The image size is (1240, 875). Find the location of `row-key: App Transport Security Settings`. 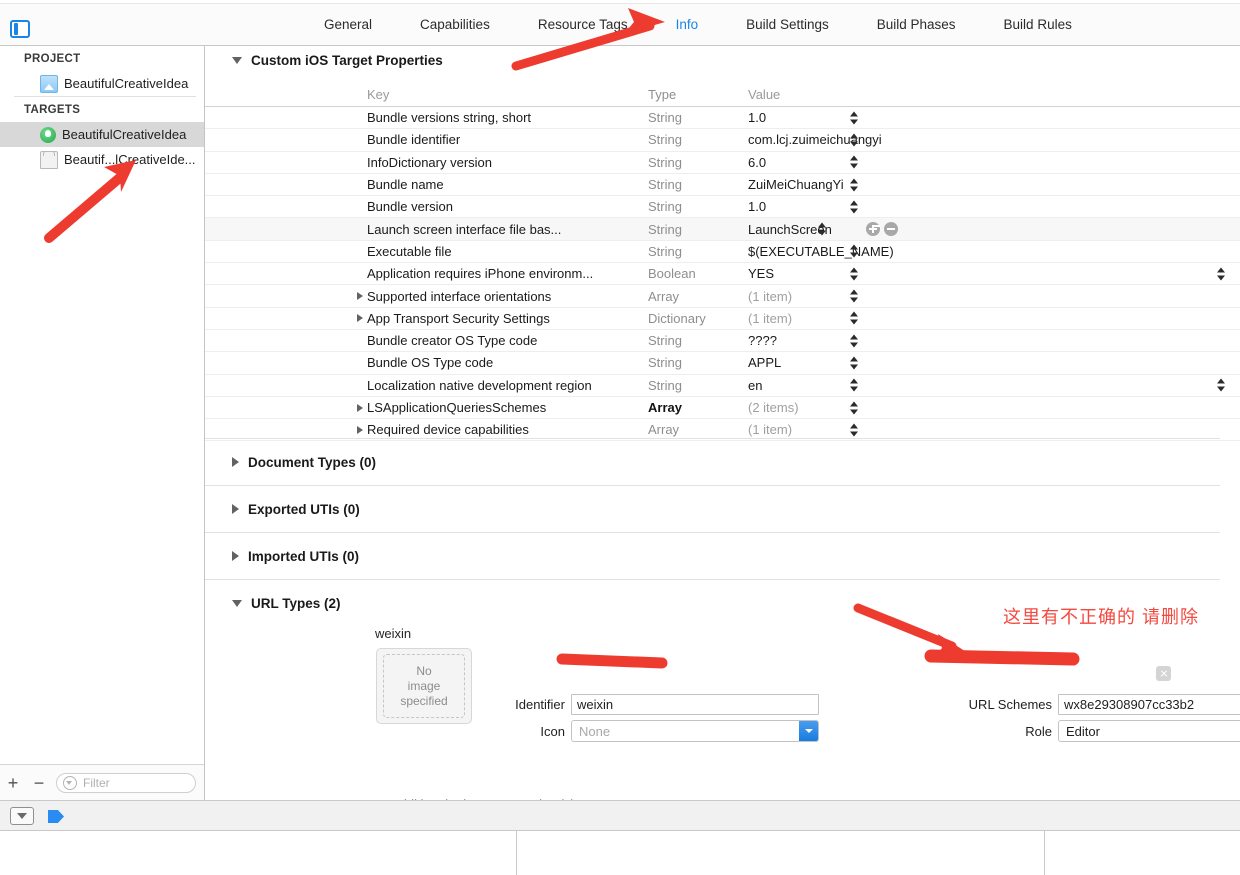

row-key: App Transport Security Settings is located at coordinates (426, 318).